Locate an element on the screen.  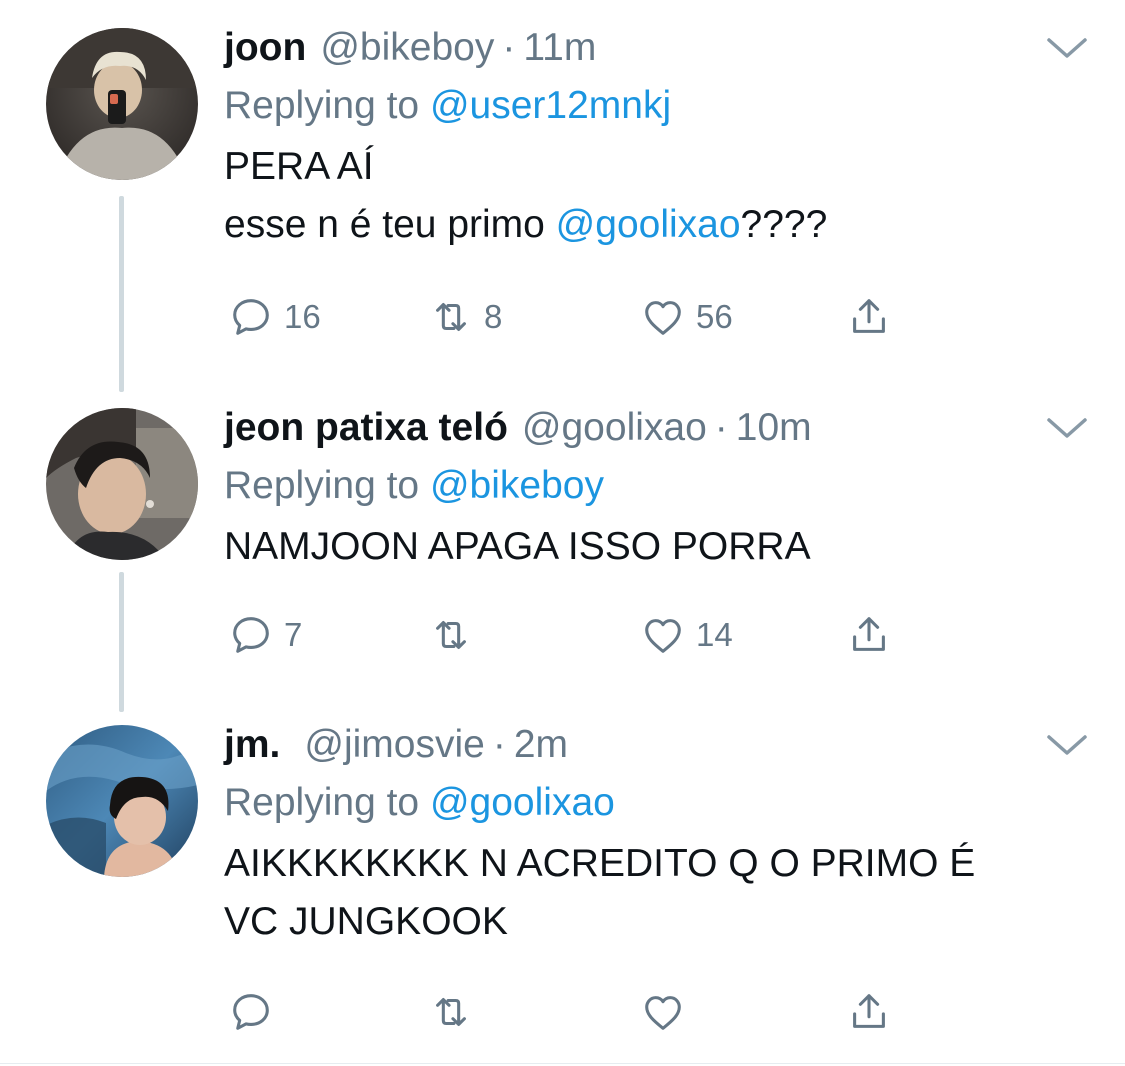
tweet-actions is located at coordinates (564, 1012).